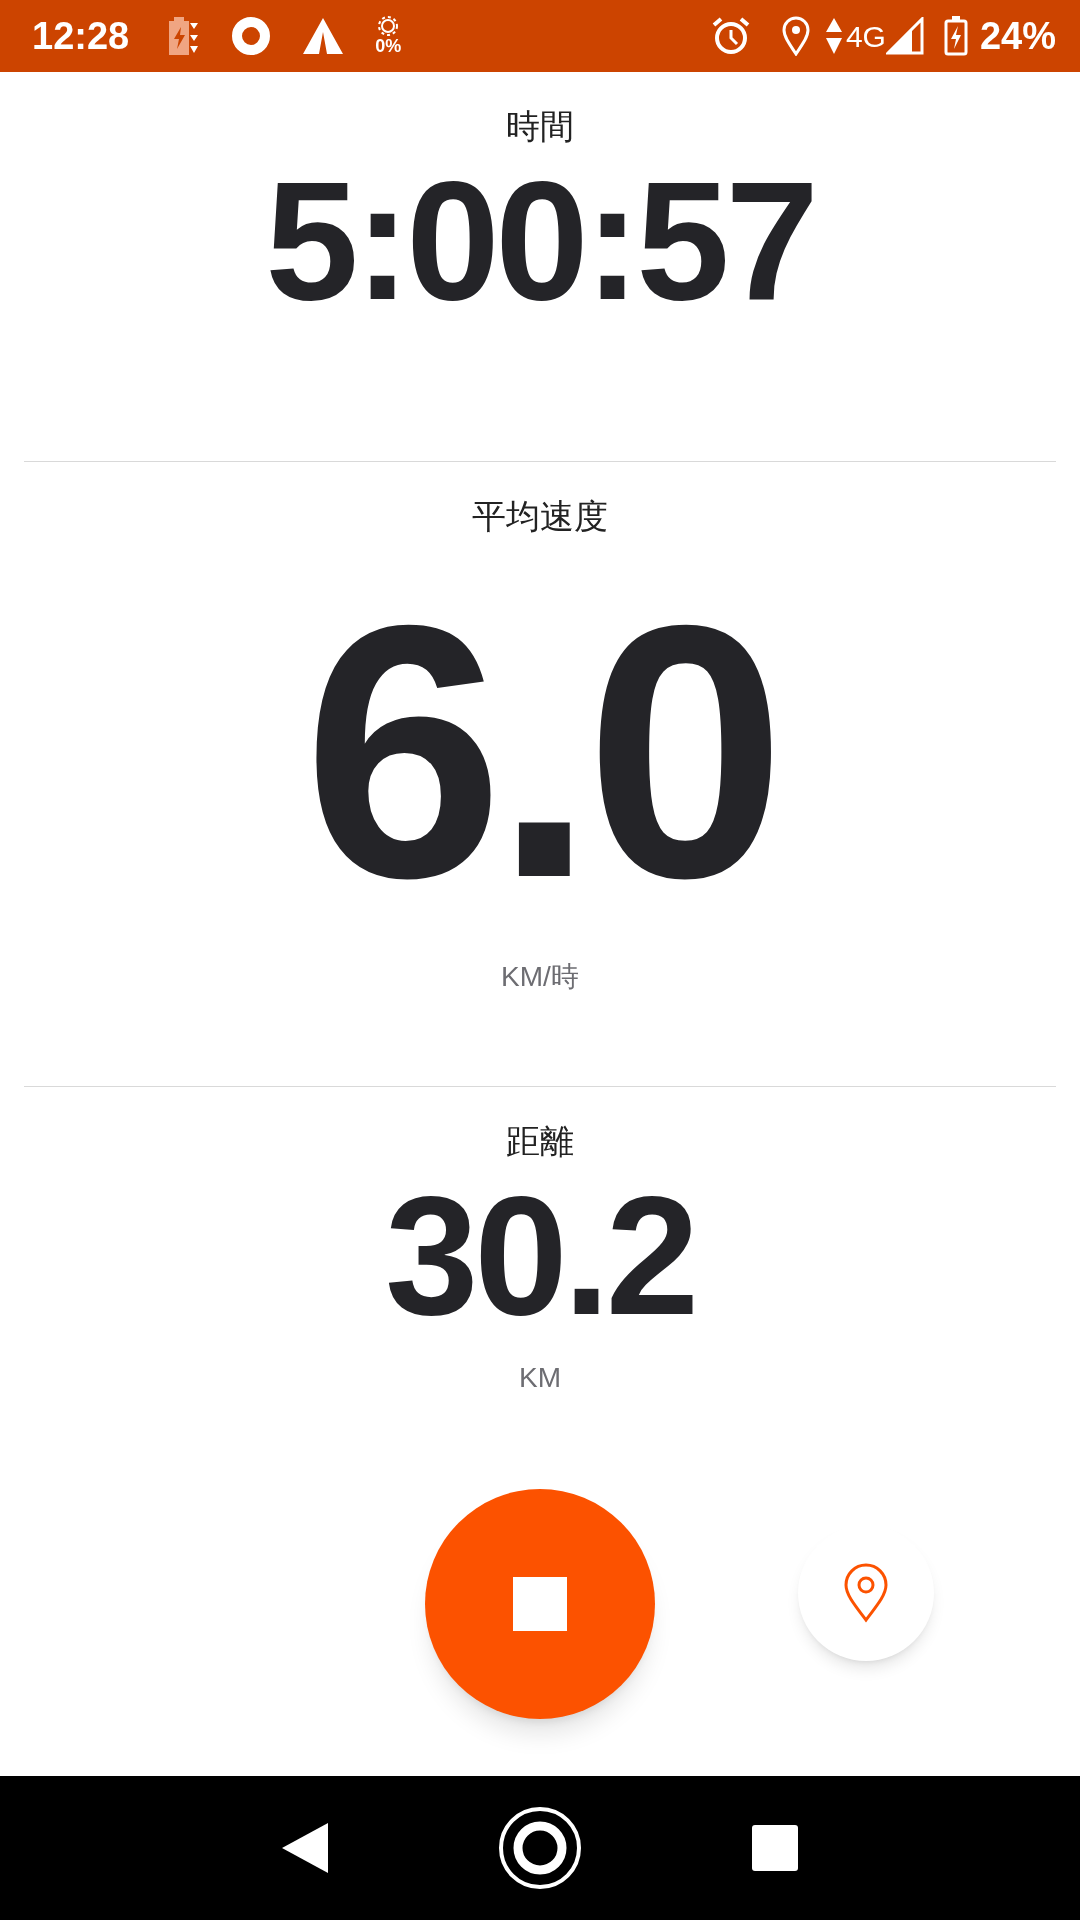  What do you see at coordinates (540, 241) in the screenshot?
I see `metric-value: 5:00:57` at bounding box center [540, 241].